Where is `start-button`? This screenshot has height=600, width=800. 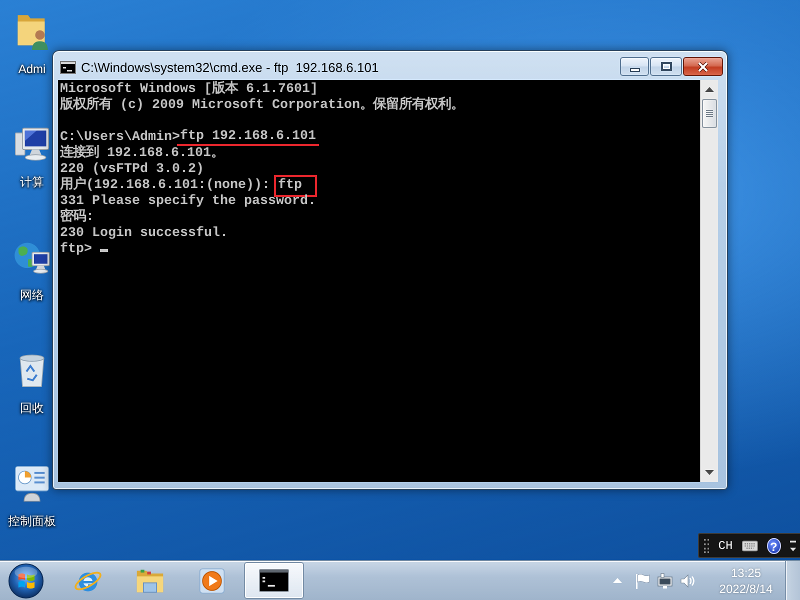 start-button is located at coordinates (26, 580).